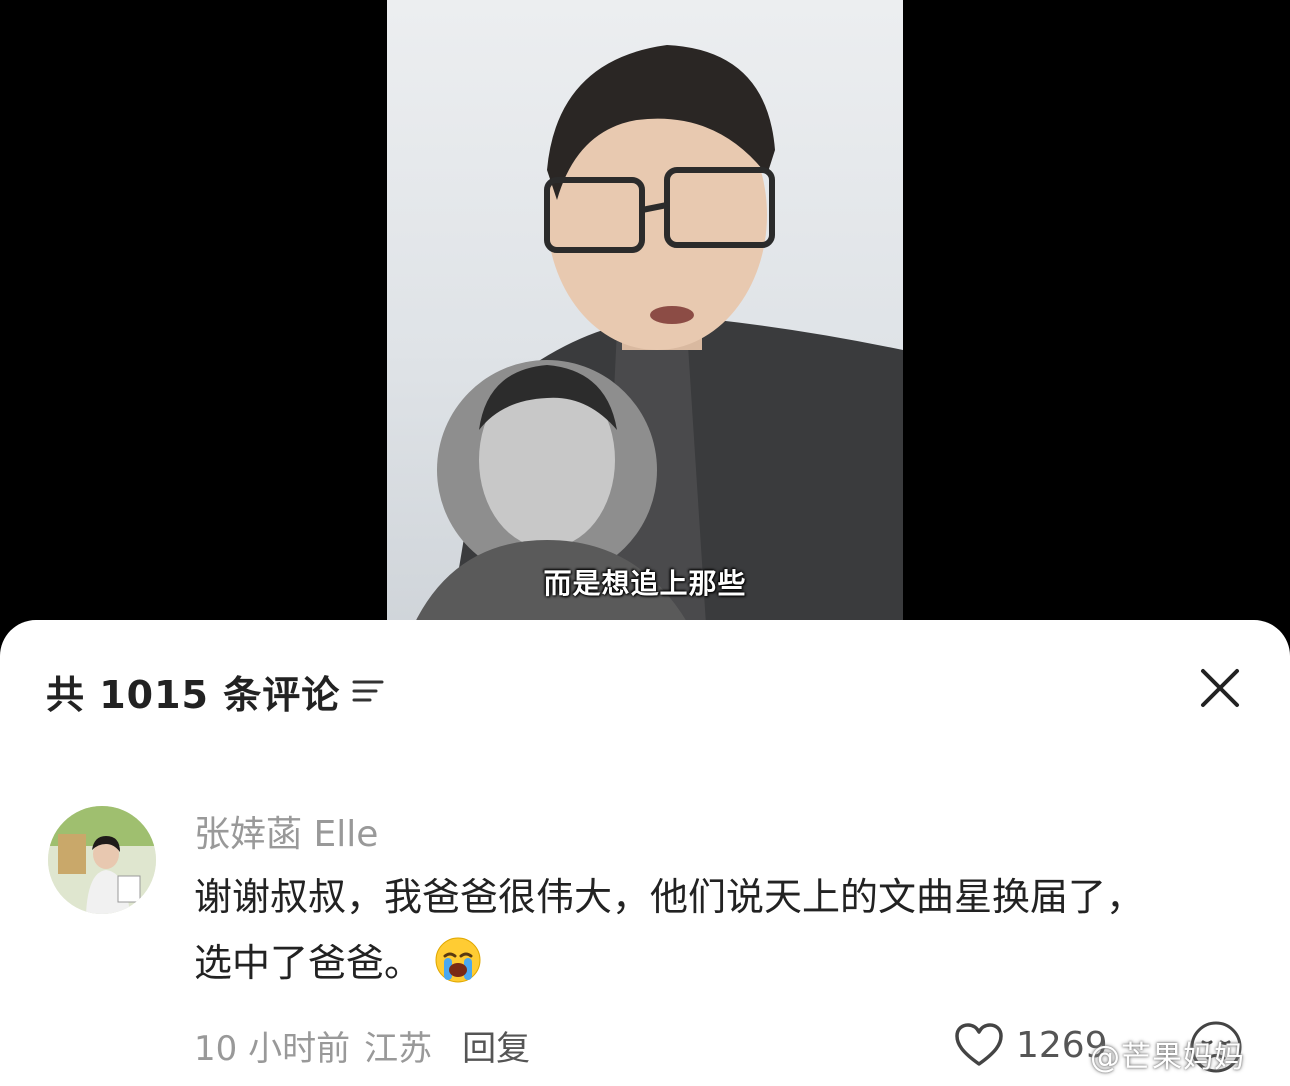  I want to click on comments-header: 共 1015 条评论, so click(216, 691).